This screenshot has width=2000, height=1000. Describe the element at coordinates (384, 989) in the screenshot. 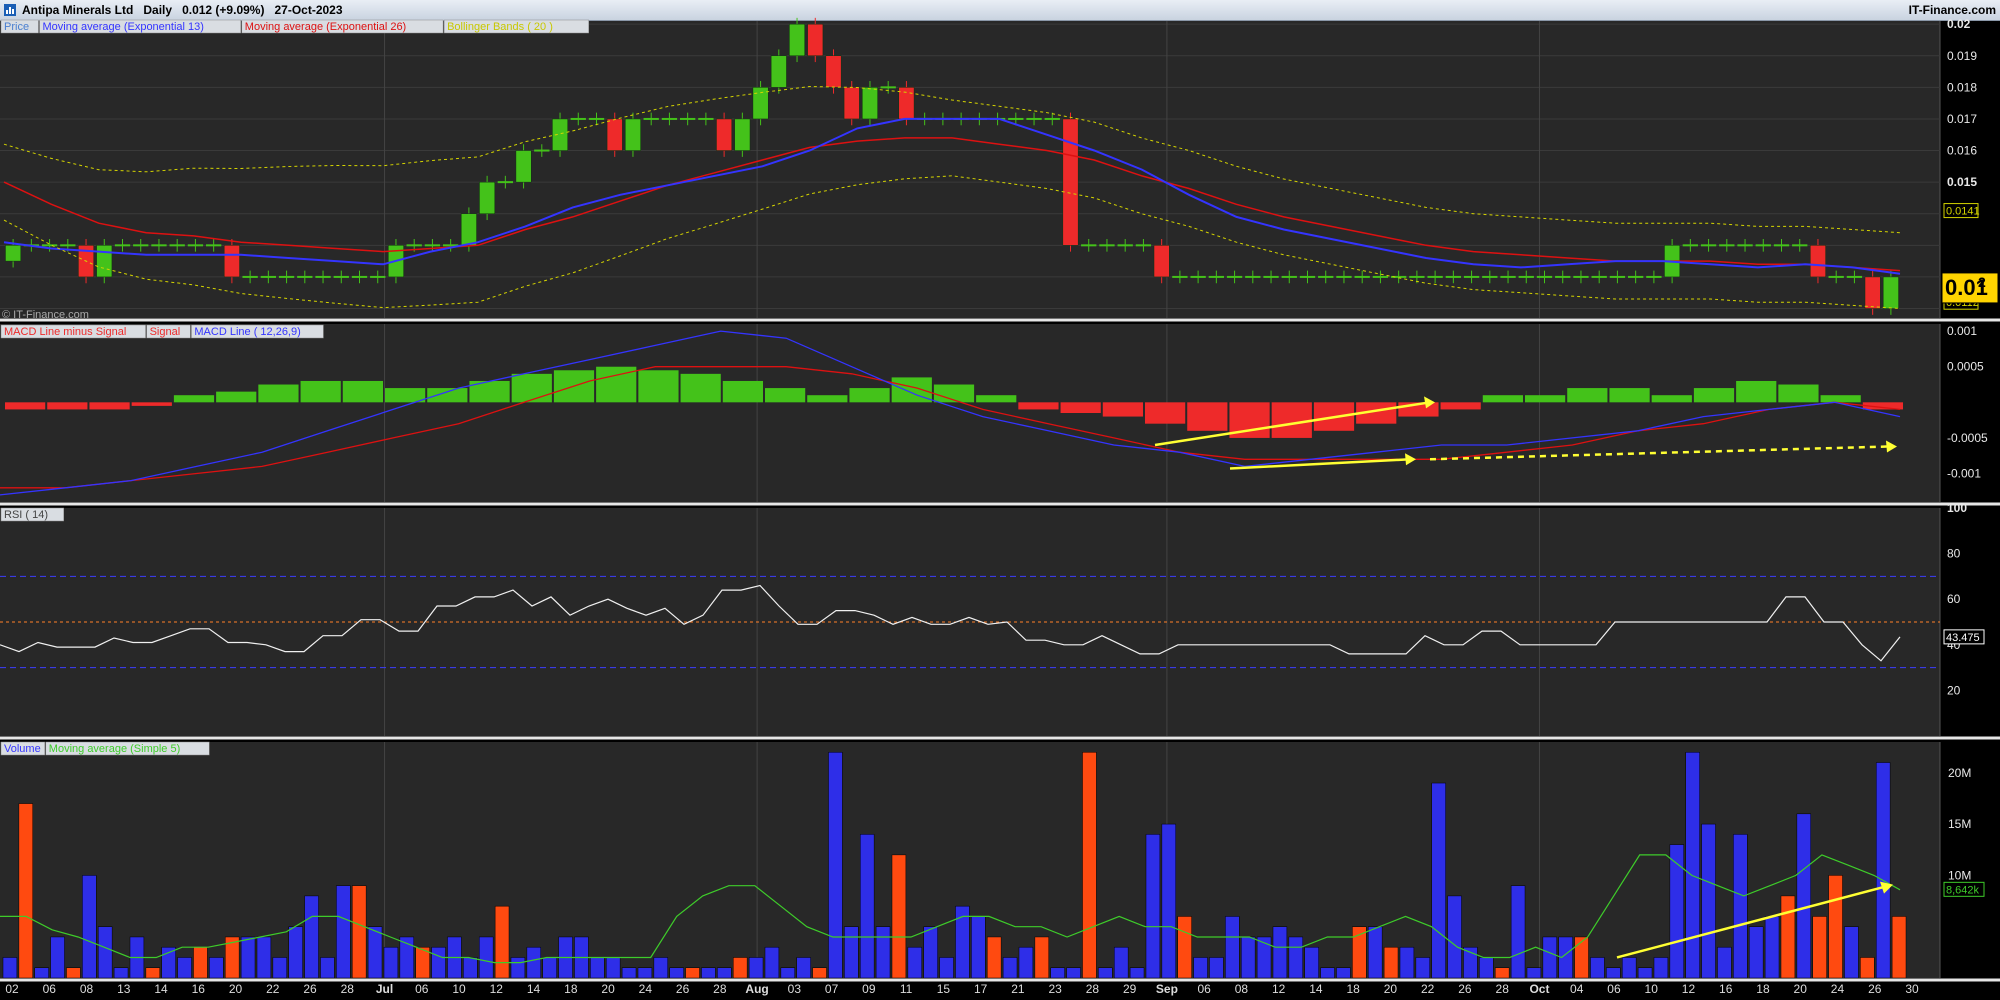

I see `x-tick-label: Jul` at that location.